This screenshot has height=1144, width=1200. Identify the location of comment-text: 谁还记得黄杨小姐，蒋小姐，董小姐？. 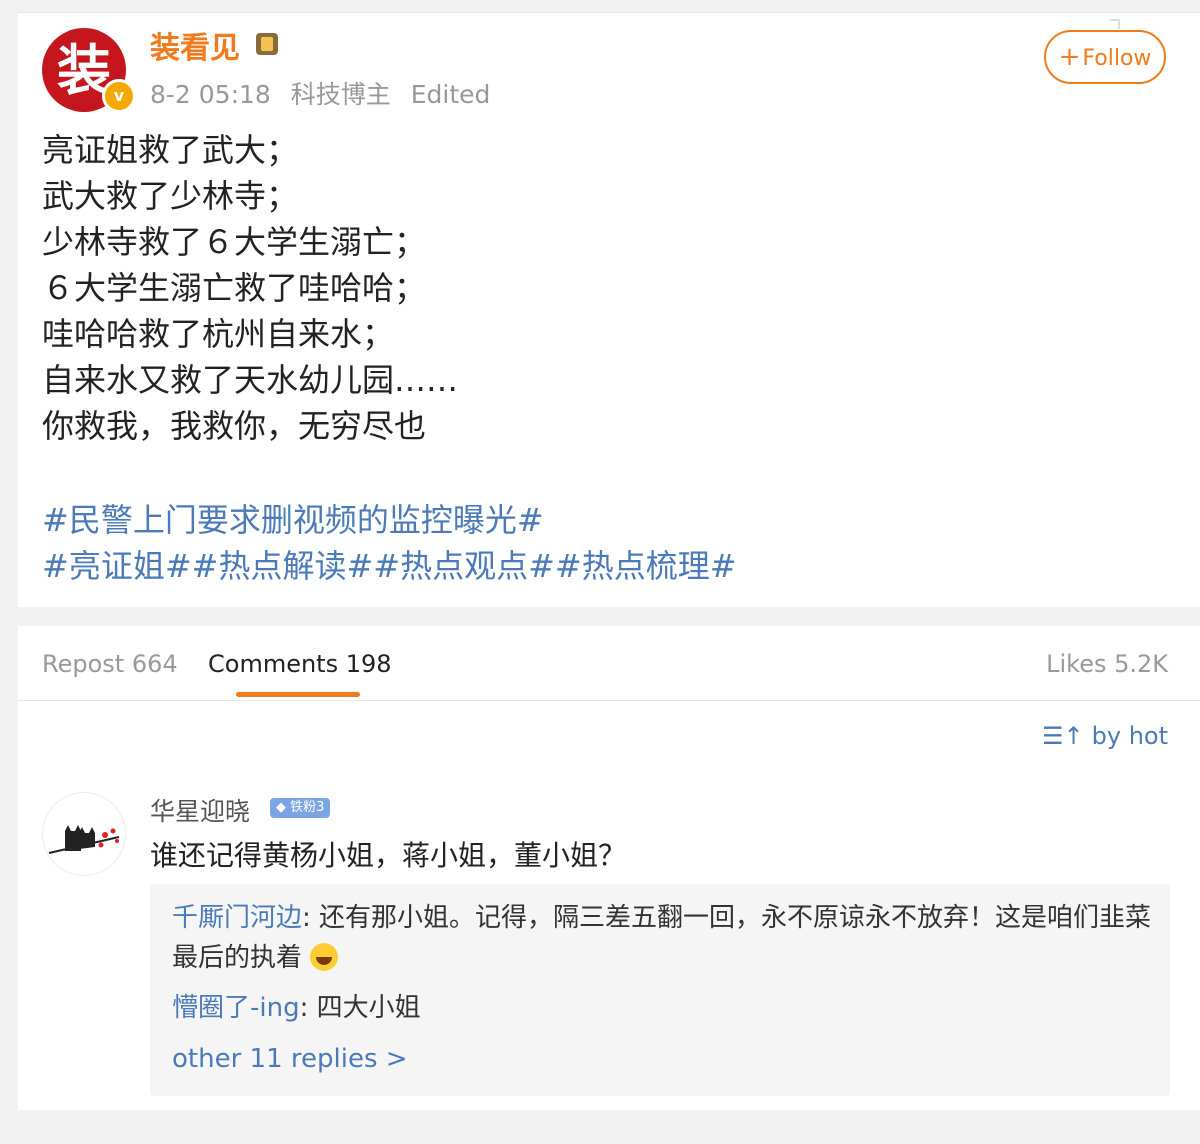
(388, 855).